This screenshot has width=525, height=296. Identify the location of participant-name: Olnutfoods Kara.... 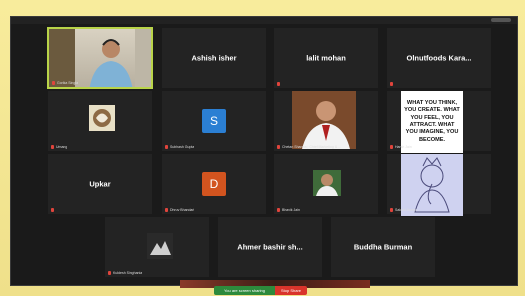
(439, 58).